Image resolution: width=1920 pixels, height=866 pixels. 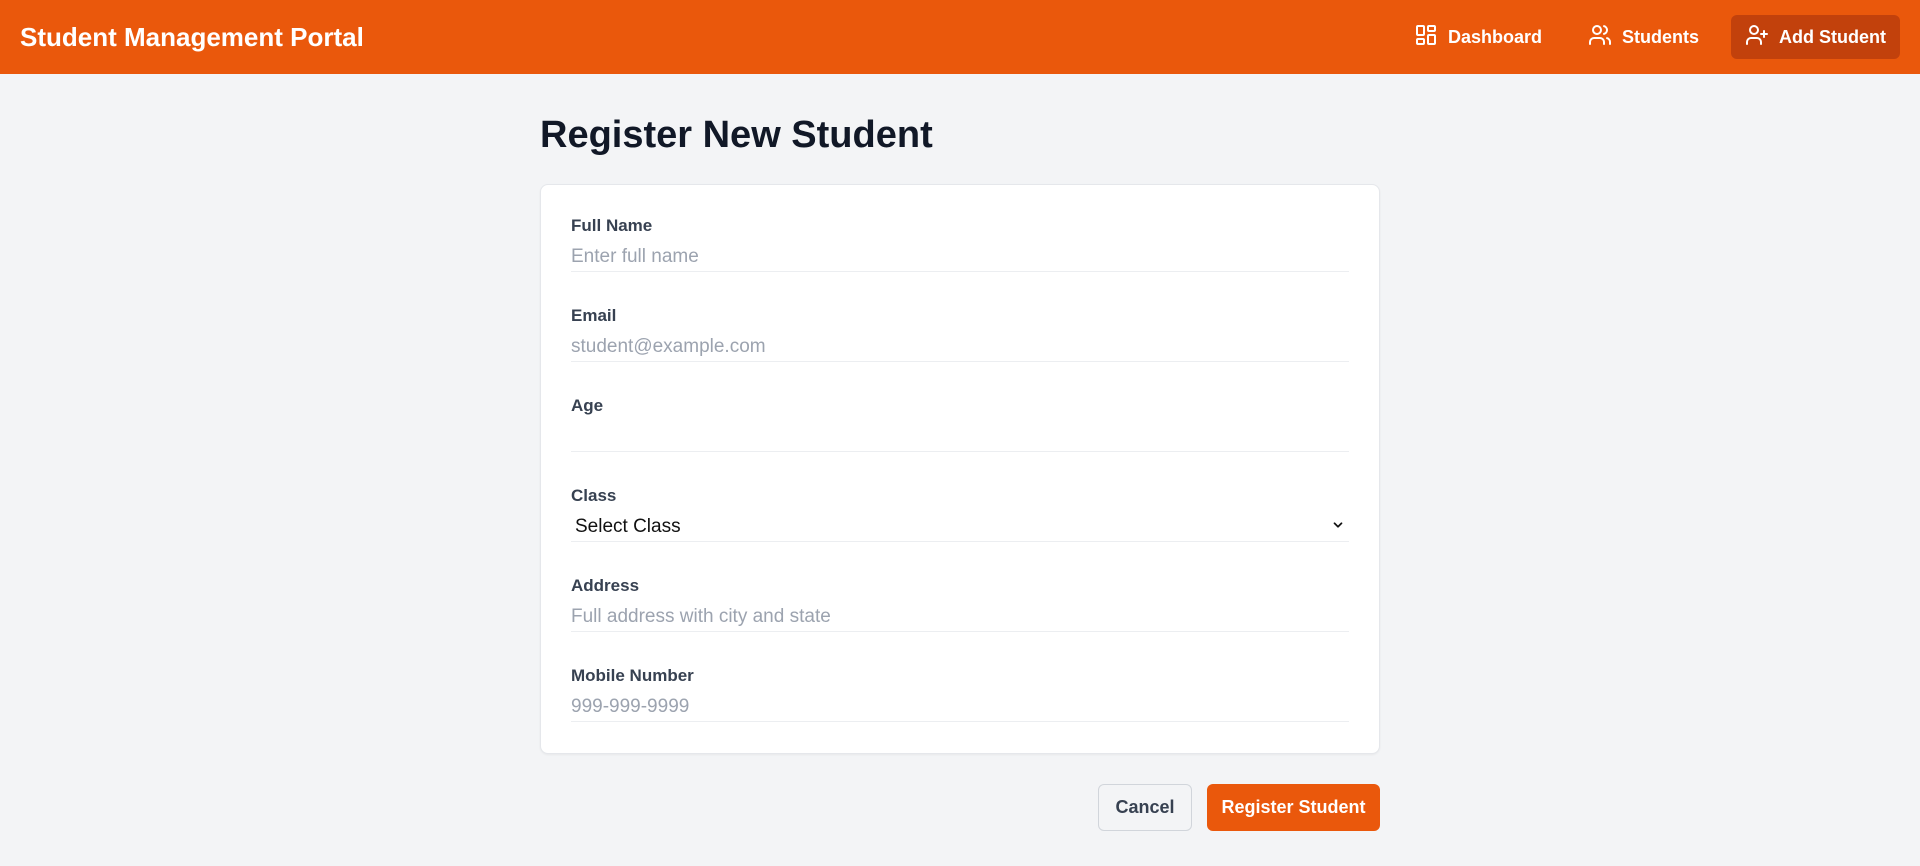 I want to click on address-label: Address, so click(x=605, y=585).